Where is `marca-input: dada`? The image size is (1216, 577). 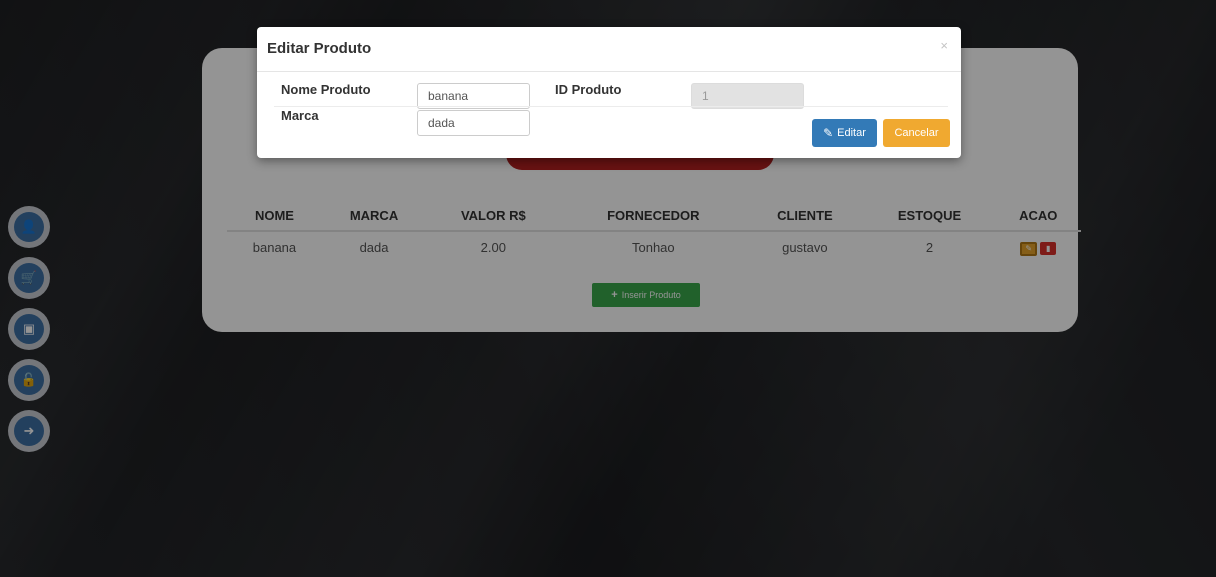
marca-input: dada is located at coordinates (473, 123).